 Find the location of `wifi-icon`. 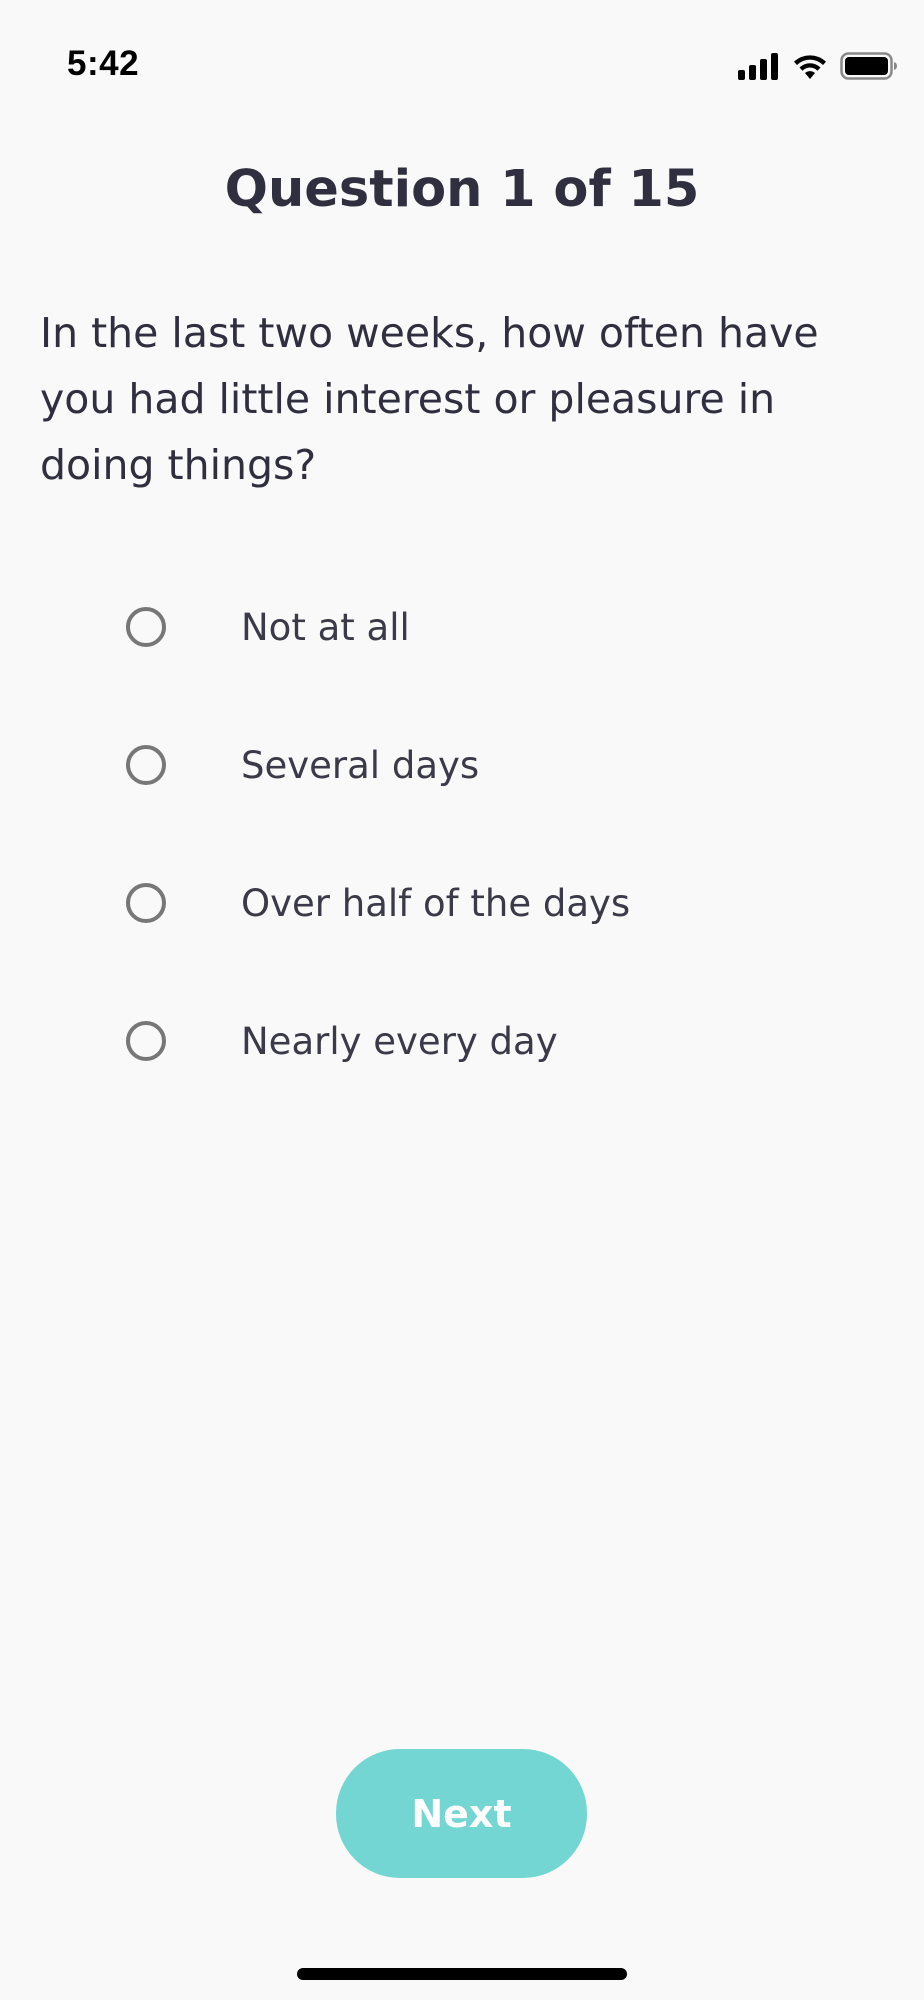

wifi-icon is located at coordinates (810, 66).